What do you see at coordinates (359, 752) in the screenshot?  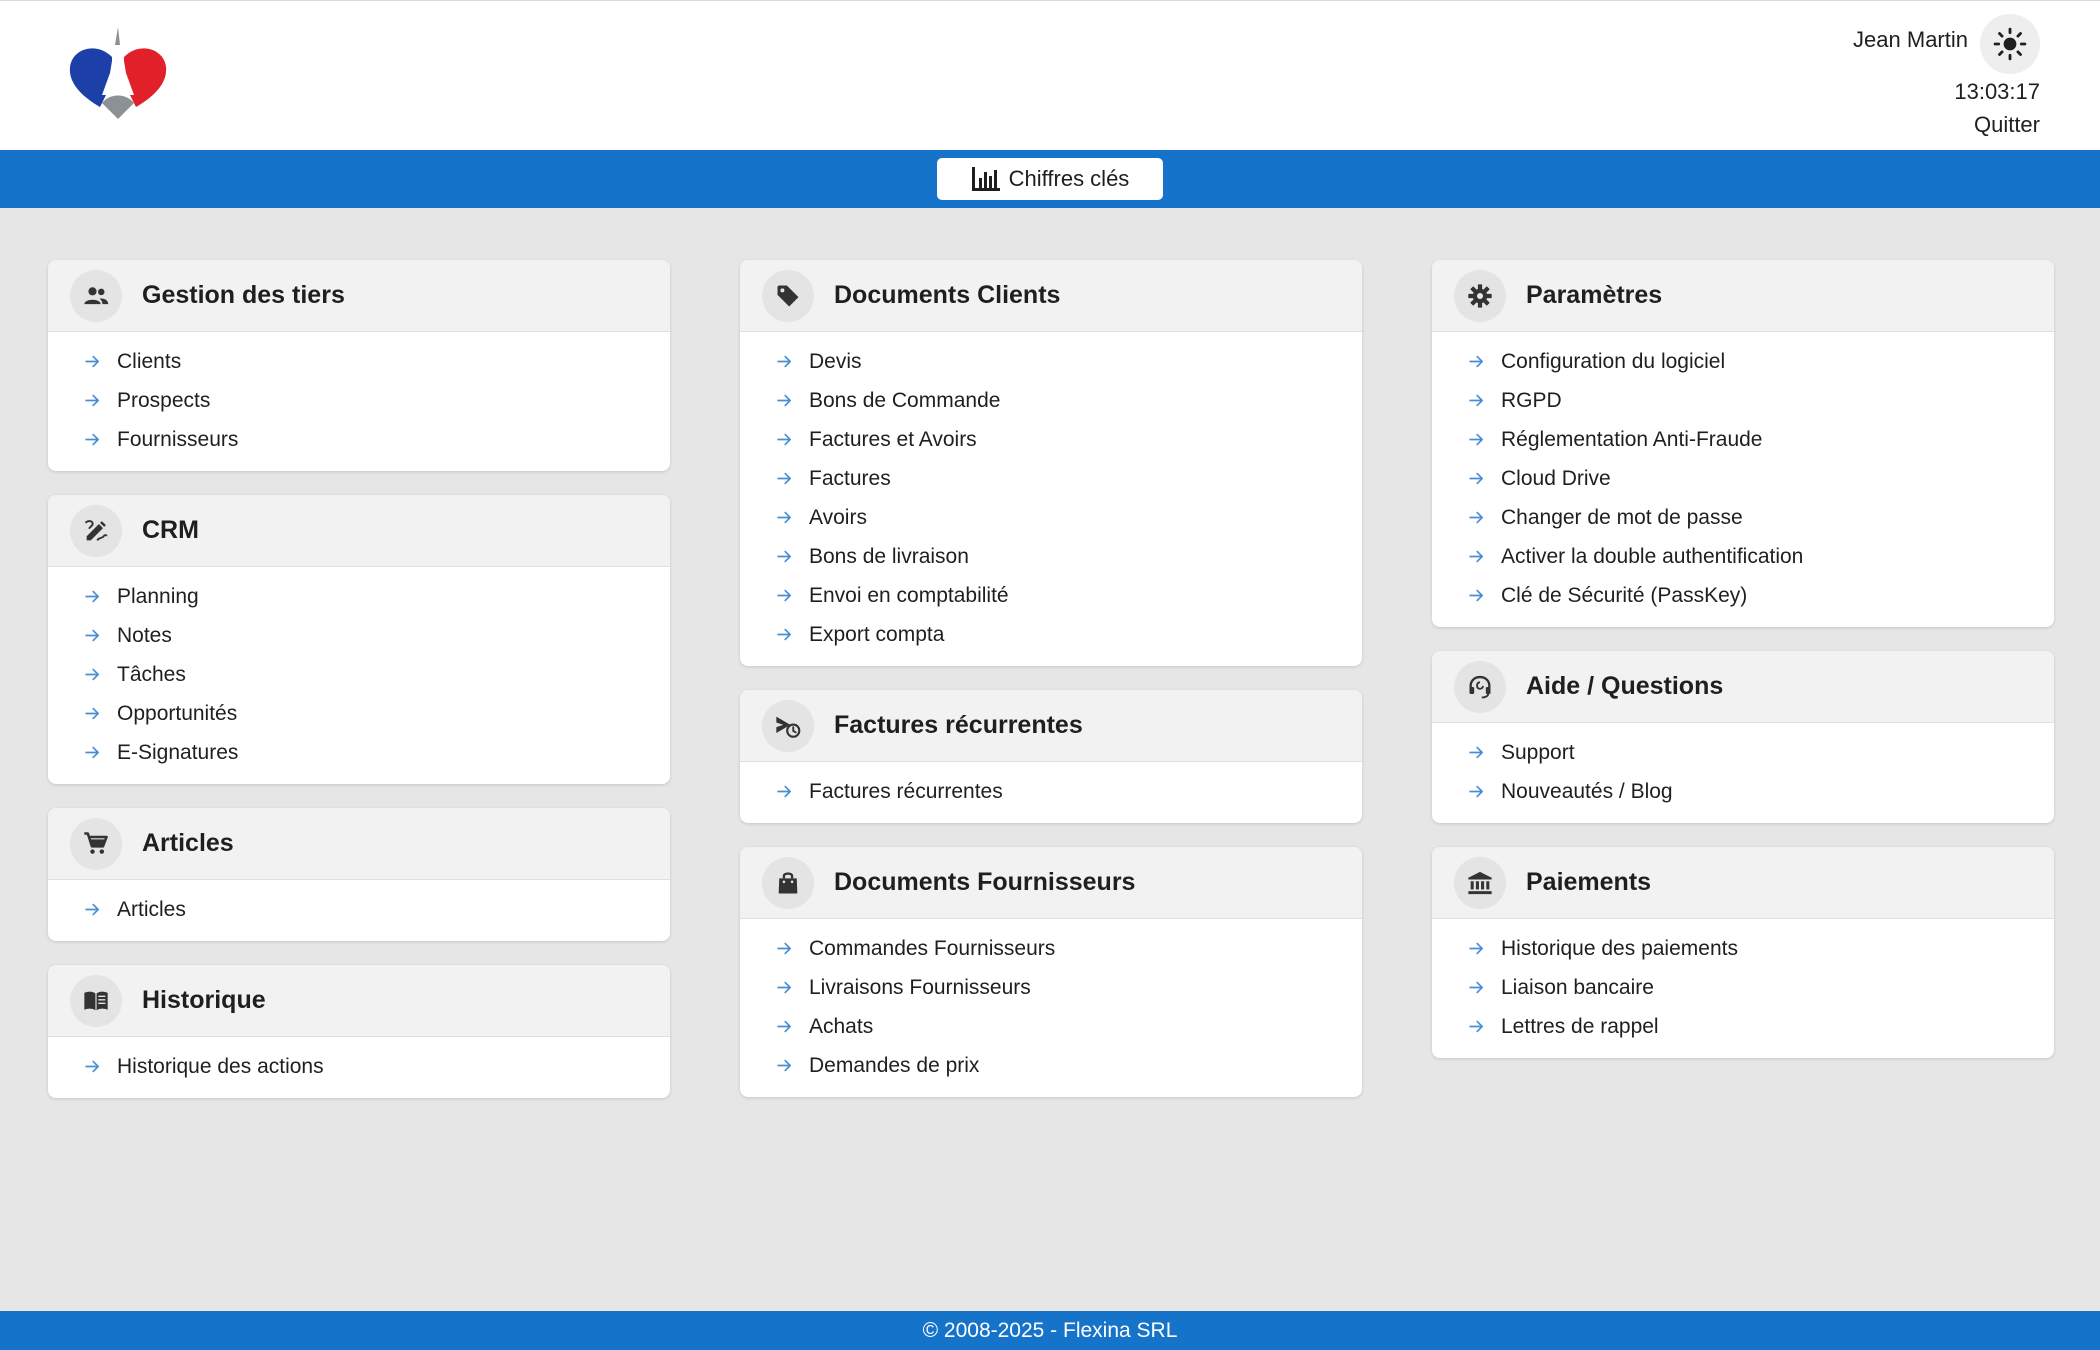 I see `menu-item-e-signatures: E-Signatures` at bounding box center [359, 752].